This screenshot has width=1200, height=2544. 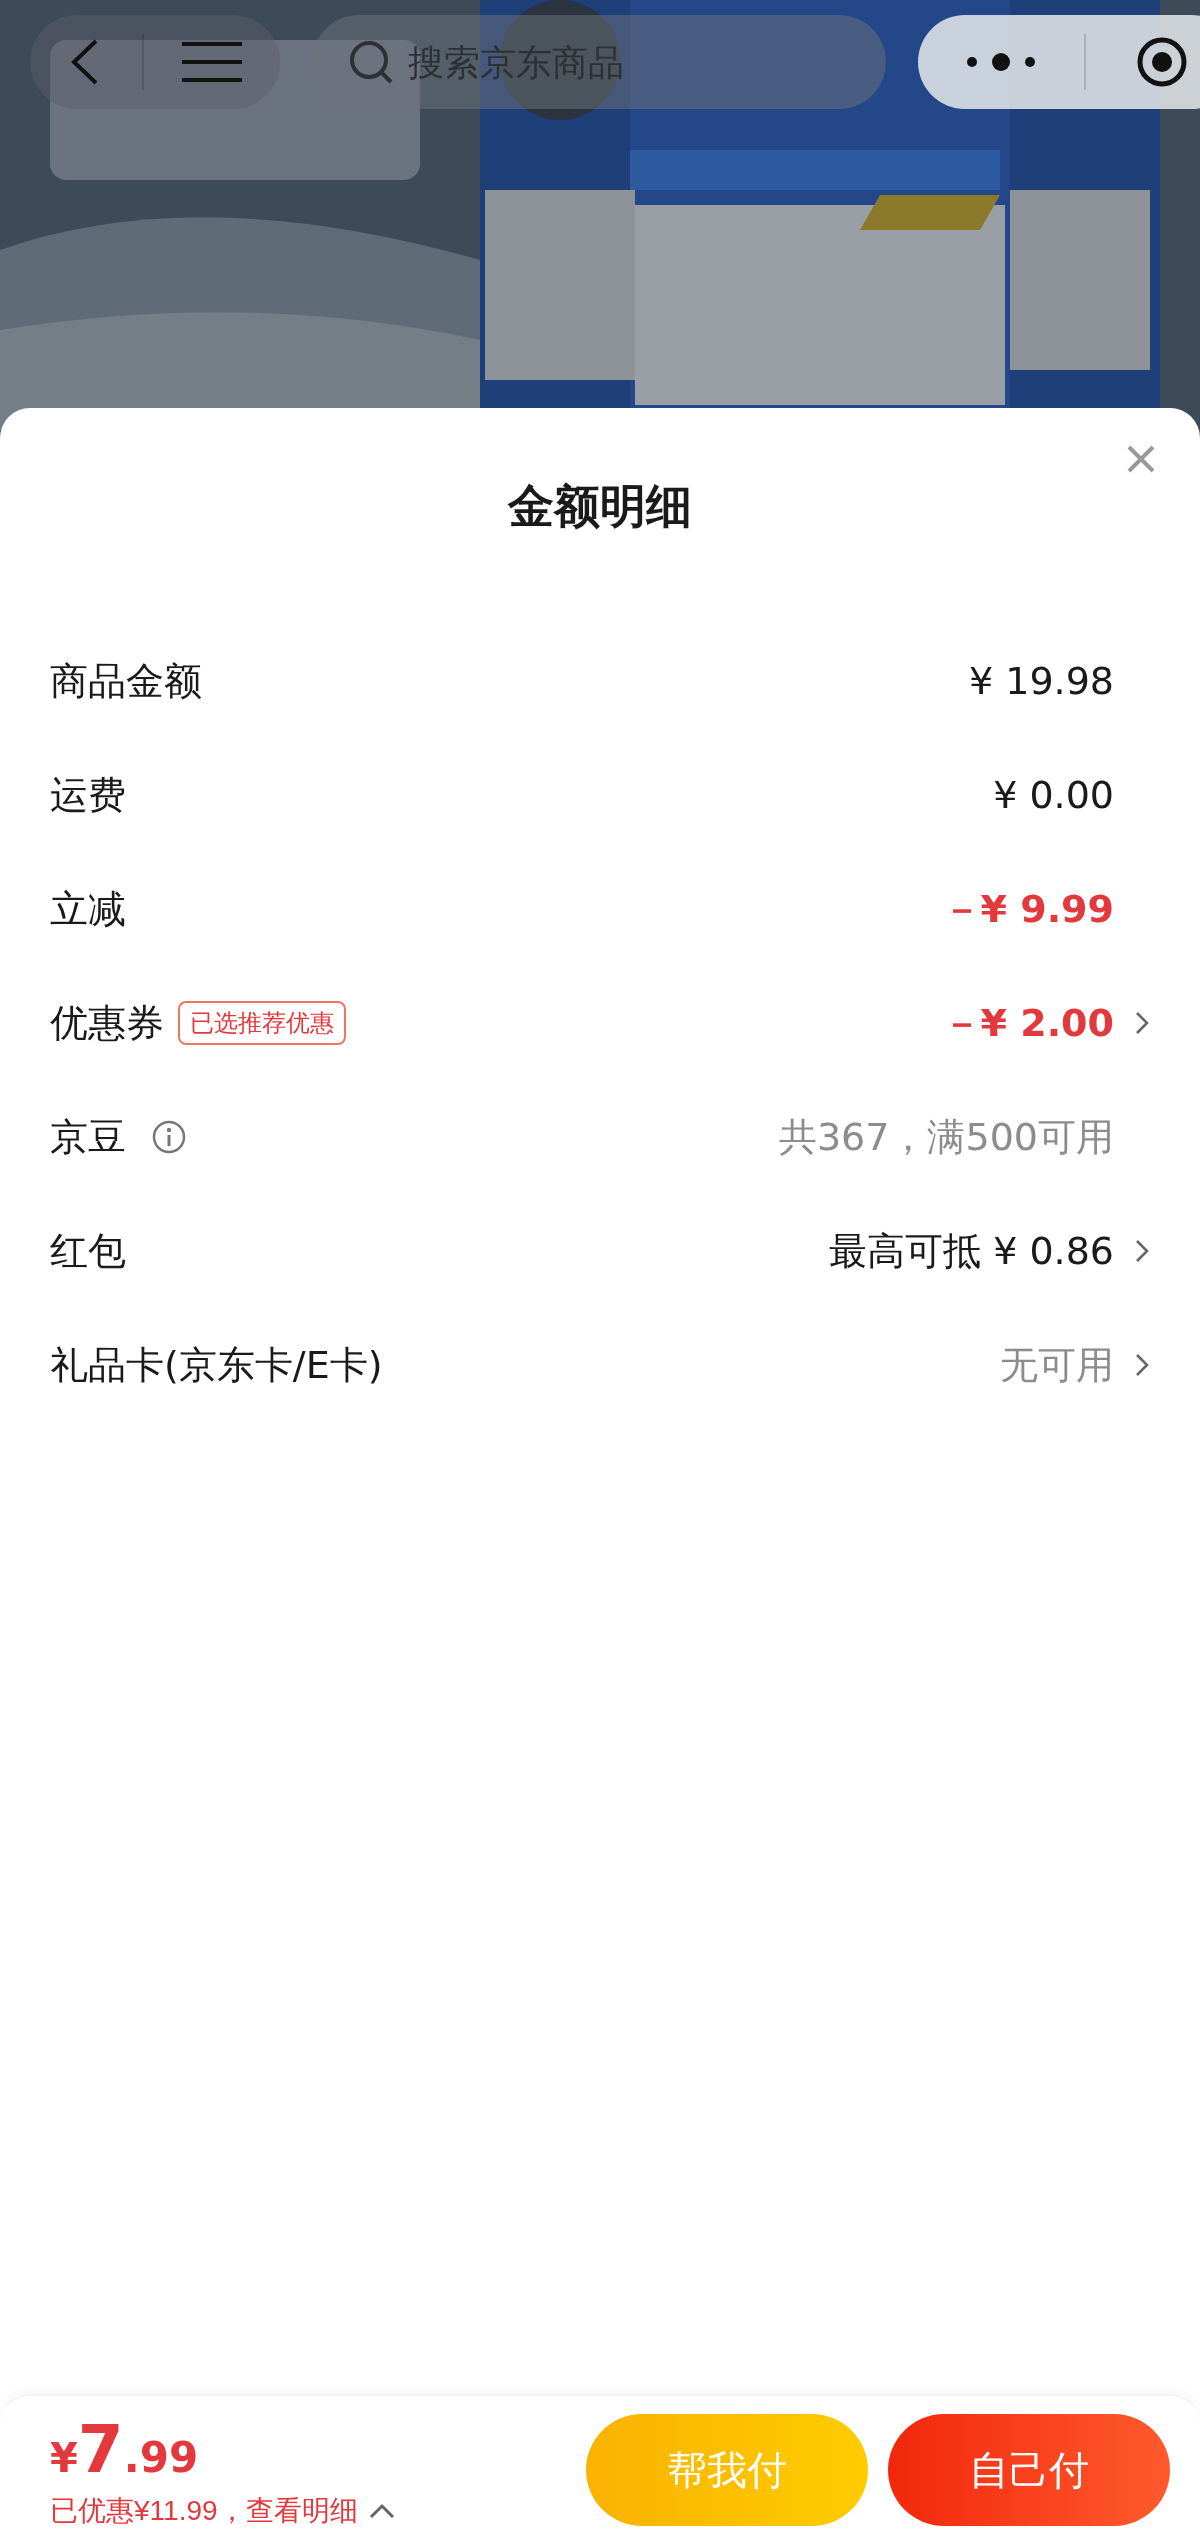 I want to click on more-icon, so click(x=1001, y=62).